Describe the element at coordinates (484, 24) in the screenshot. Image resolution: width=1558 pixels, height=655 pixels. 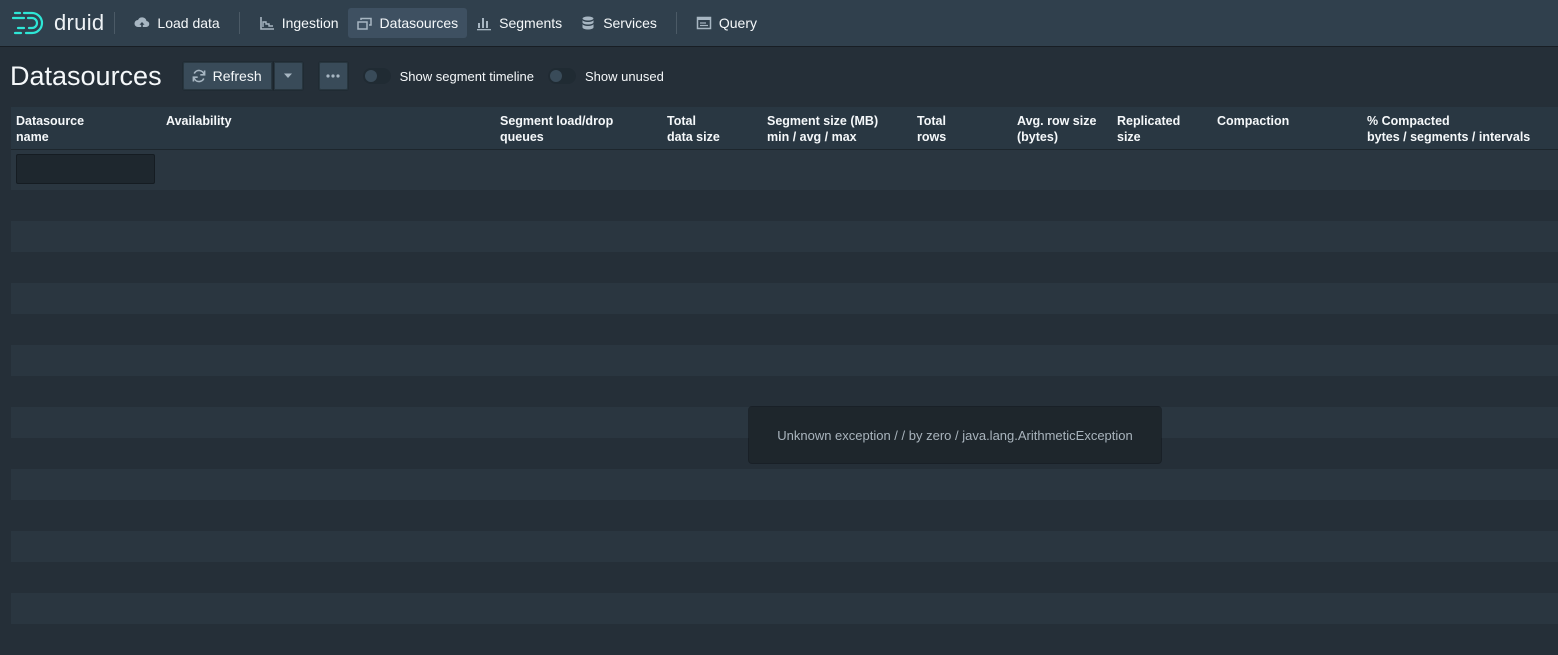
I see `stacked-chart-icon` at that location.